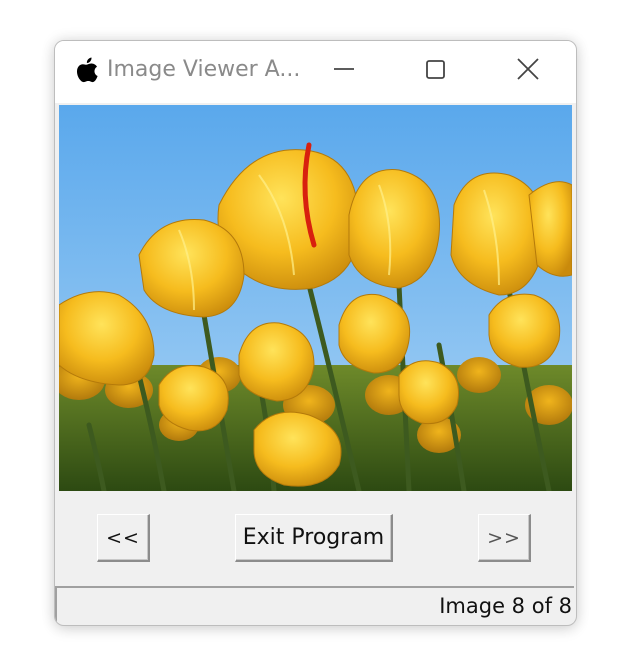 Image resolution: width=624 pixels, height=662 pixels. What do you see at coordinates (123, 538) in the screenshot?
I see `previous-image-button: <<` at bounding box center [123, 538].